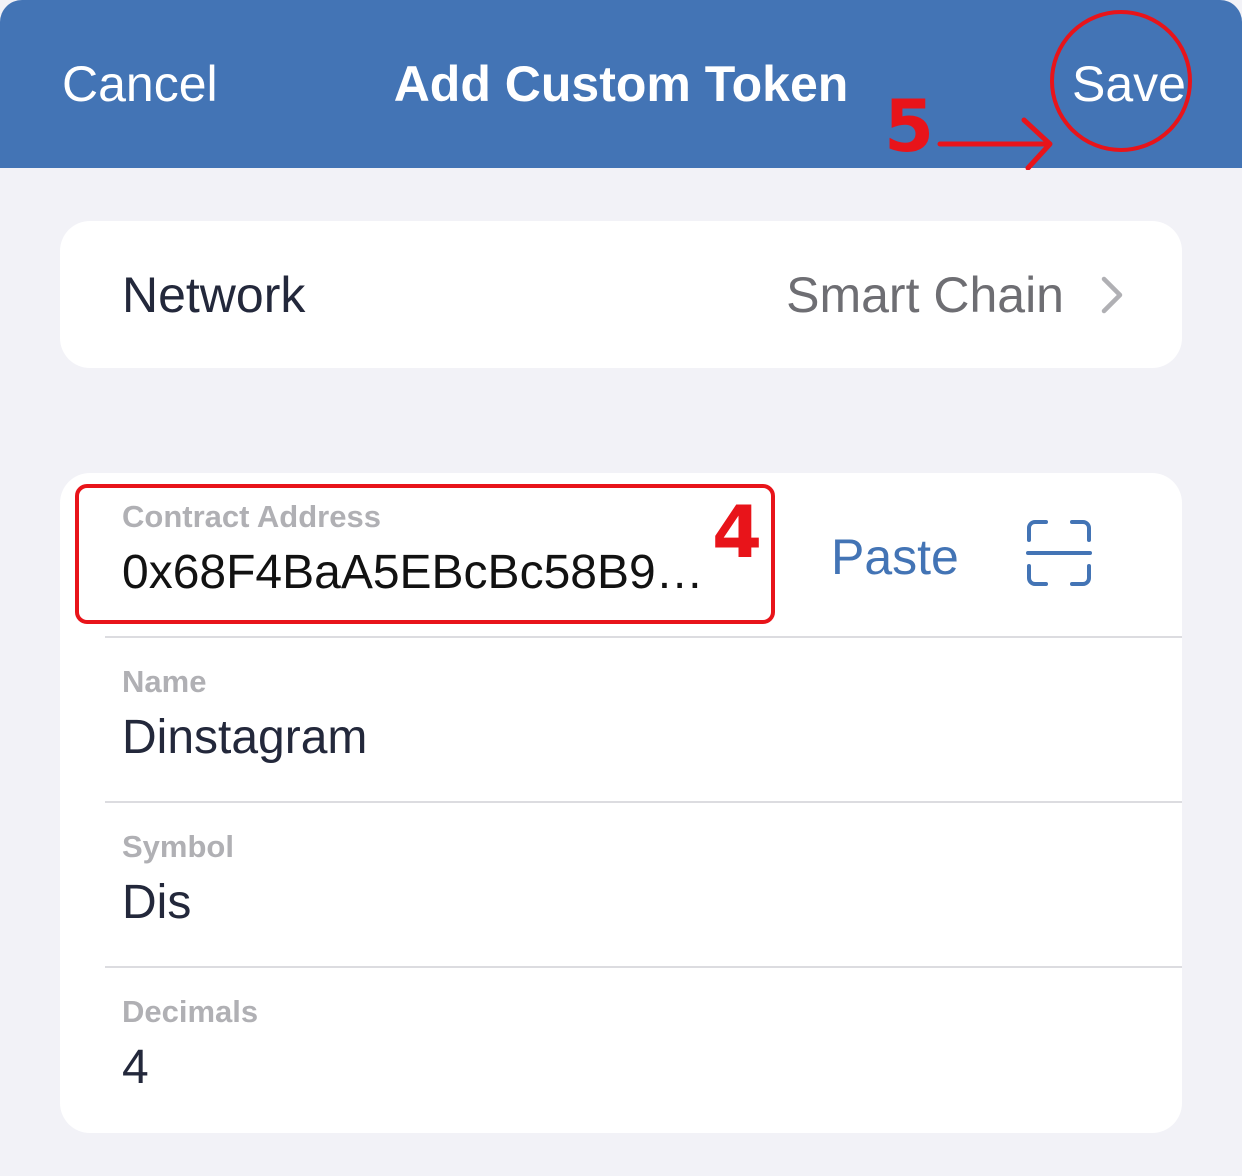  Describe the element at coordinates (925, 295) in the screenshot. I see `network-value: Smart Chain` at that location.